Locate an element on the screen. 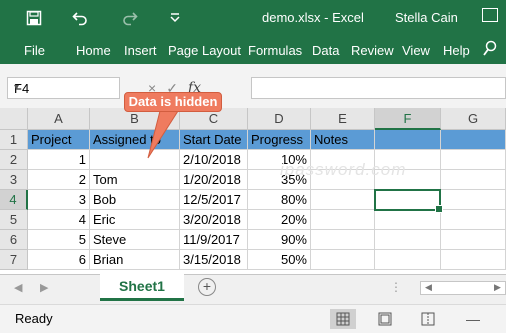  customize-icon is located at coordinates (175, 18).